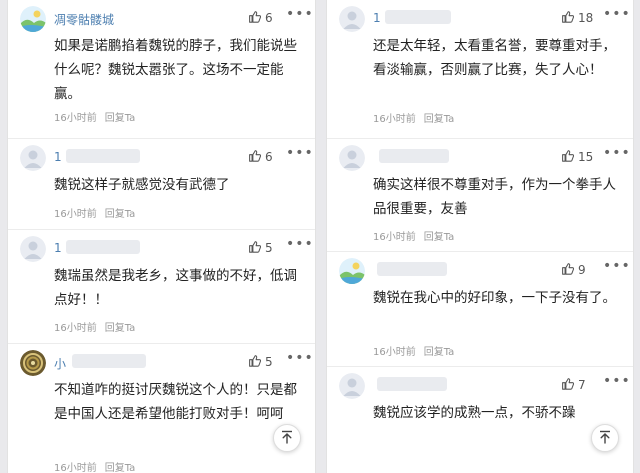 This screenshot has width=640, height=473. I want to click on like-count: 9, so click(582, 270).